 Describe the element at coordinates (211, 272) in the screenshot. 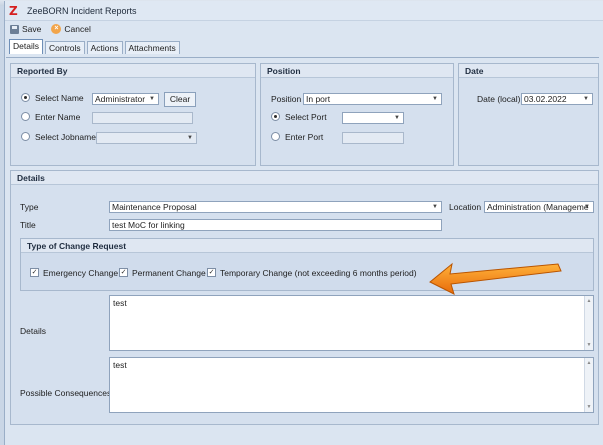

I see `temporary-change-checkbox: ✓` at that location.